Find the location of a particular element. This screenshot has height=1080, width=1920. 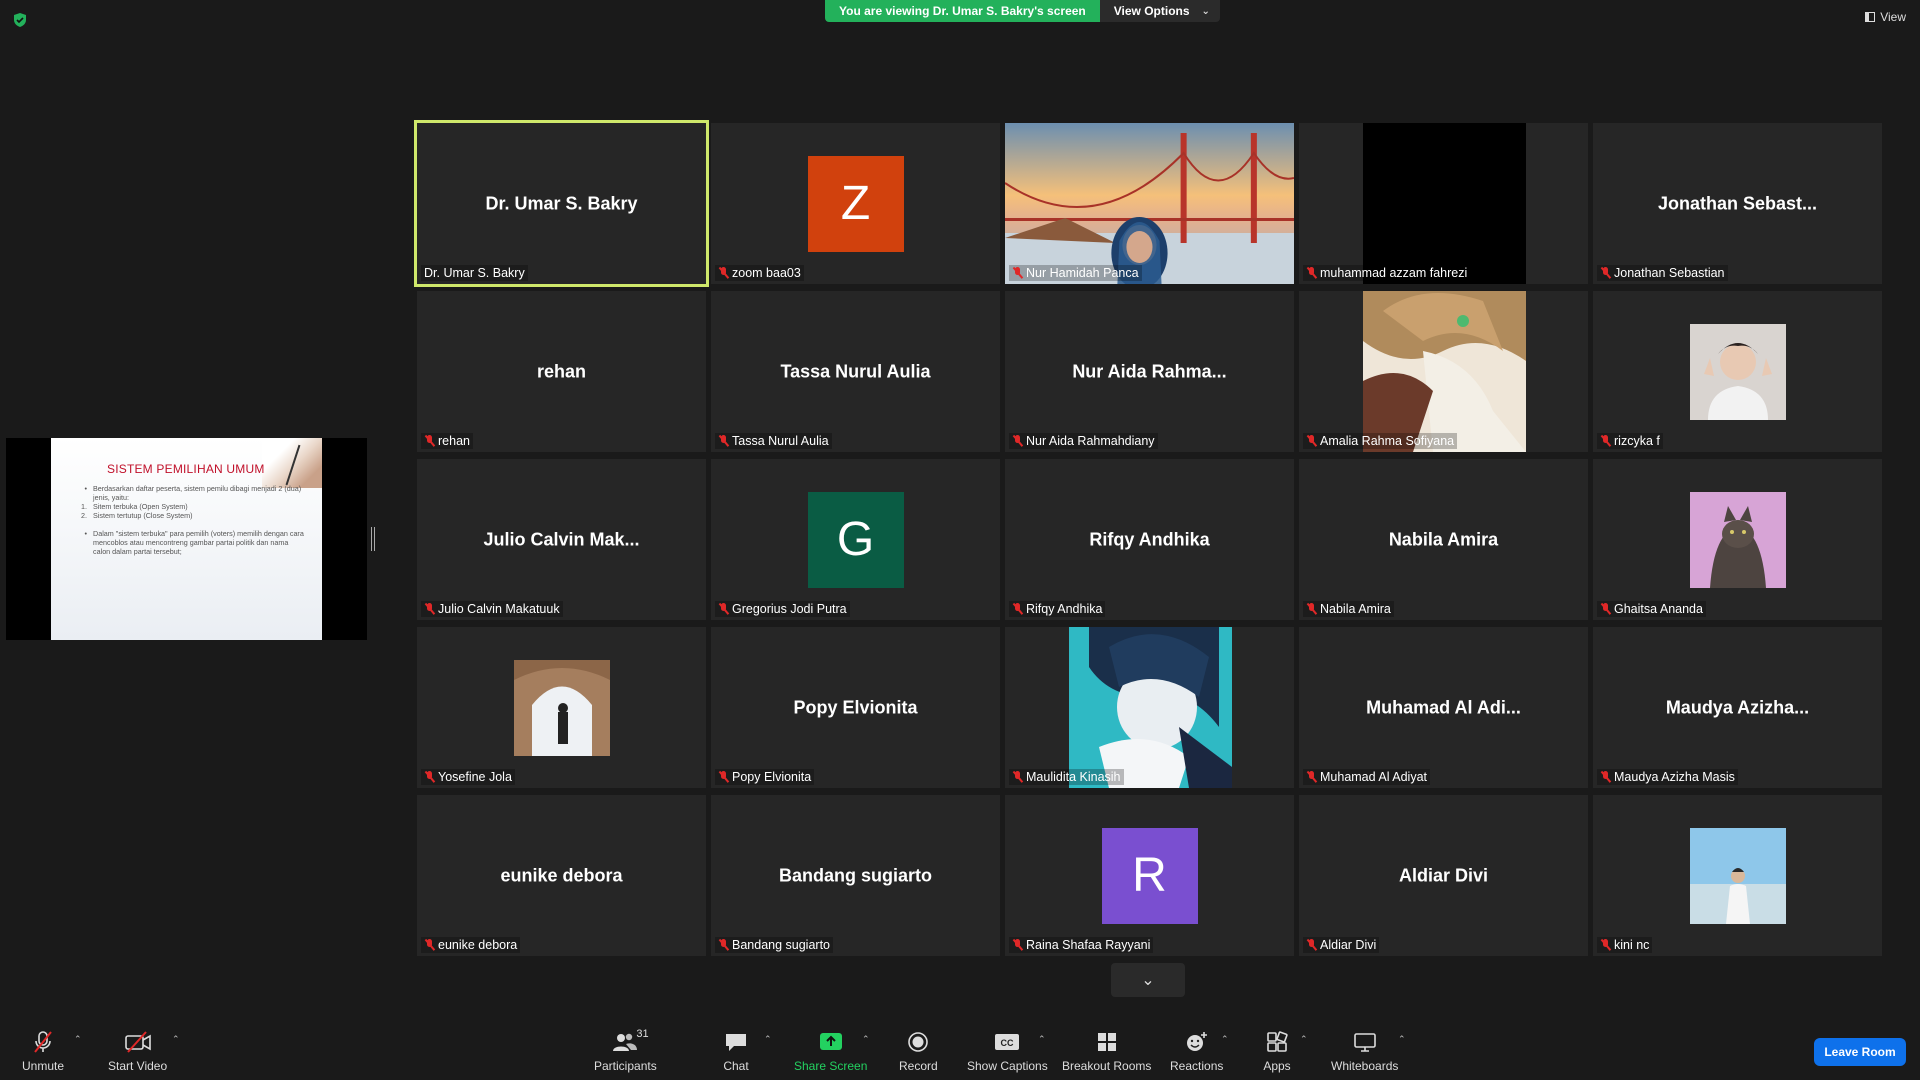

audio-options-caret-icon: ⌃ is located at coordinates (78, 1039).